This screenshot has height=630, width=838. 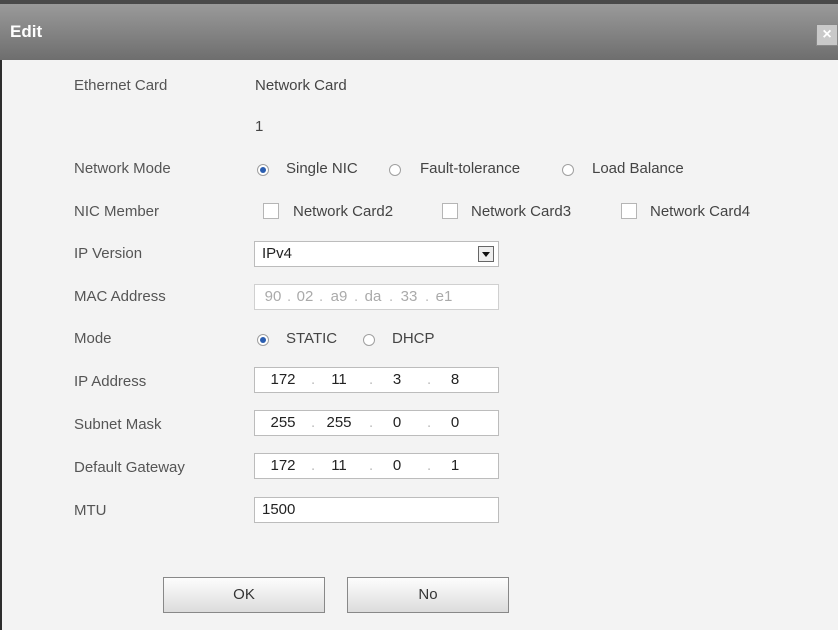 I want to click on close-icon: ×, so click(x=827, y=35).